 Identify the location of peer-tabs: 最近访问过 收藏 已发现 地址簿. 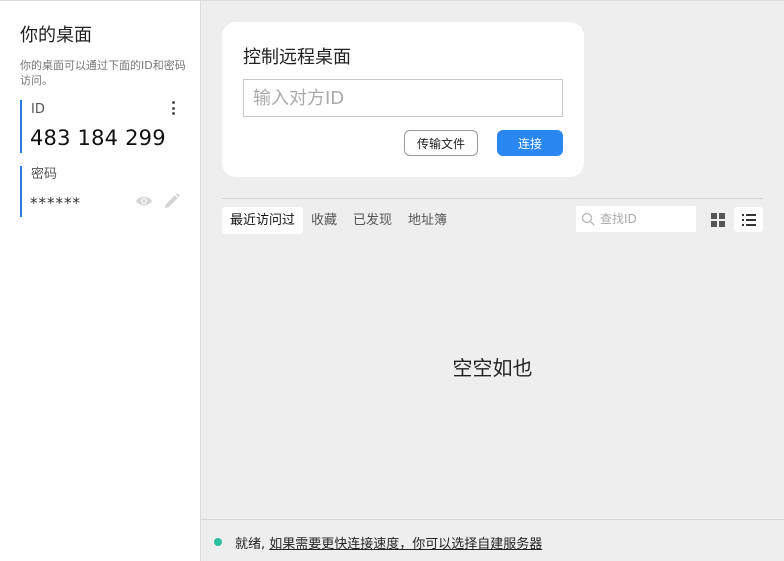
(338, 220).